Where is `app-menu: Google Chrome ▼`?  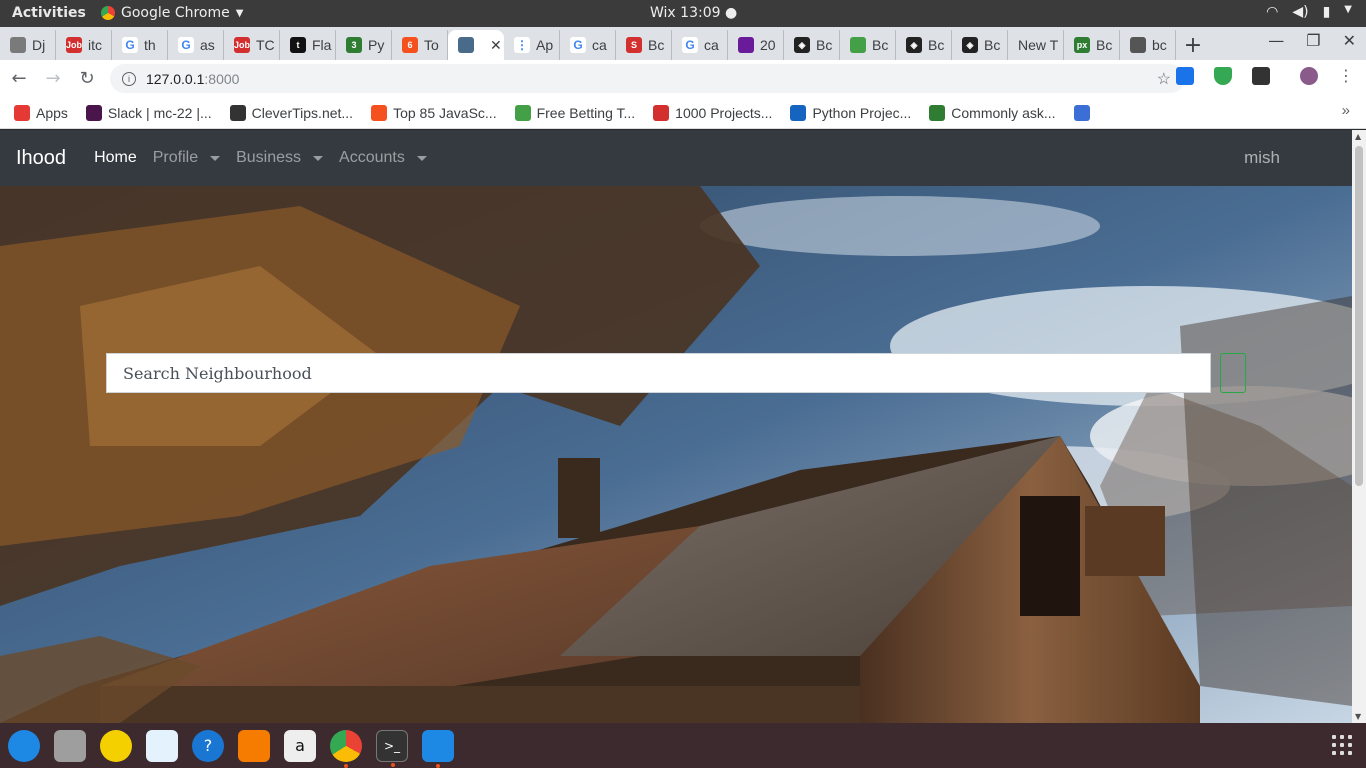 app-menu: Google Chrome ▼ is located at coordinates (172, 13).